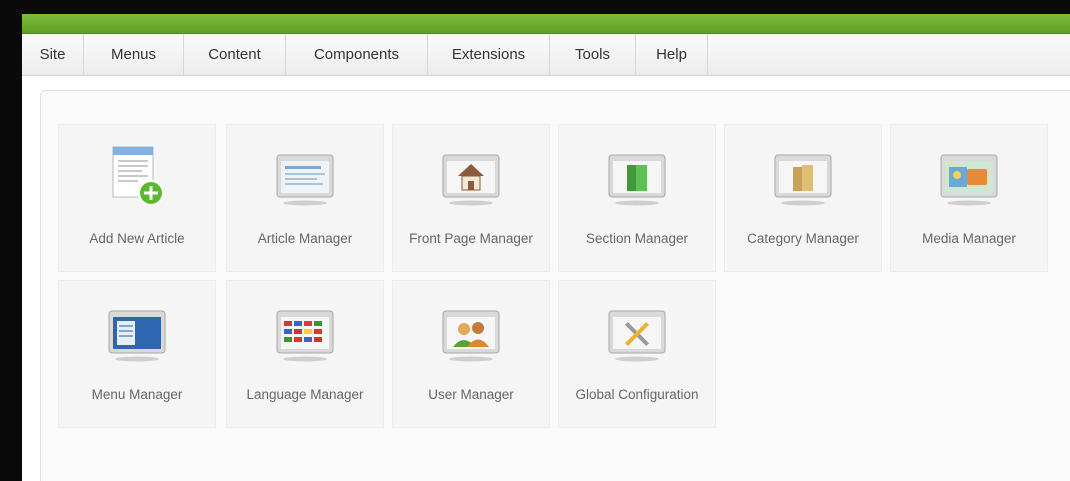 Image resolution: width=1070 pixels, height=481 pixels. I want to click on tile-label: Front Page Manager, so click(471, 238).